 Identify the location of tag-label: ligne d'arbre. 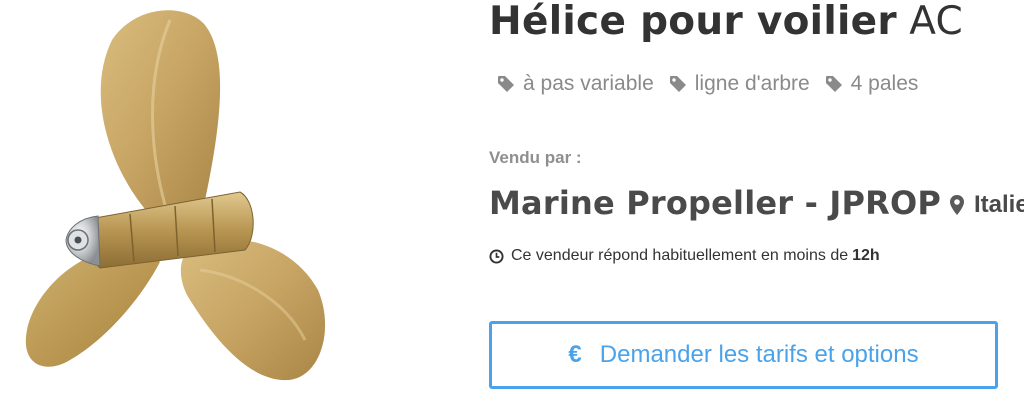
(752, 83).